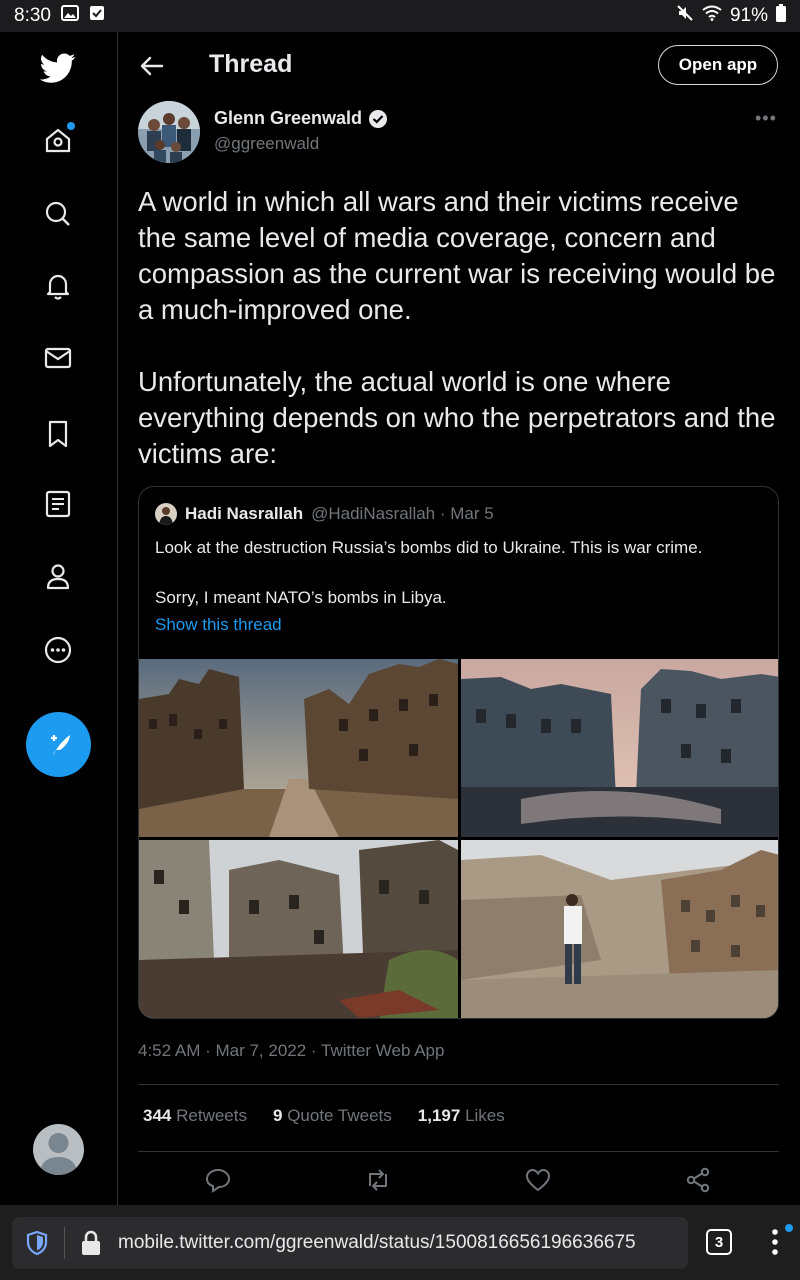 This screenshot has height=1280, width=800. What do you see at coordinates (781, 16) in the screenshot?
I see `battery-icon` at bounding box center [781, 16].